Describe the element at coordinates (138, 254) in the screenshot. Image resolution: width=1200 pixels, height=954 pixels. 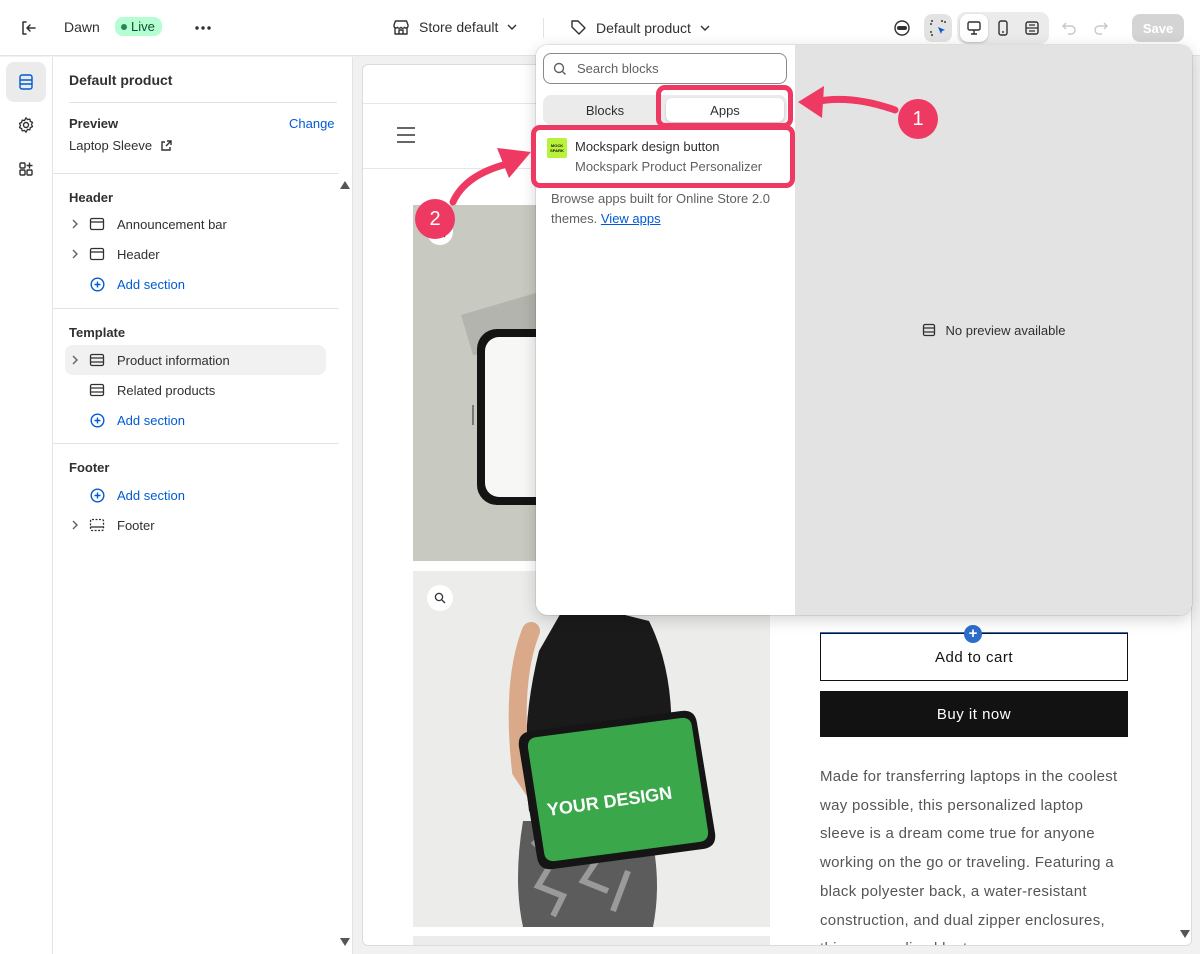
I see `sidebar-item-label: Header` at that location.